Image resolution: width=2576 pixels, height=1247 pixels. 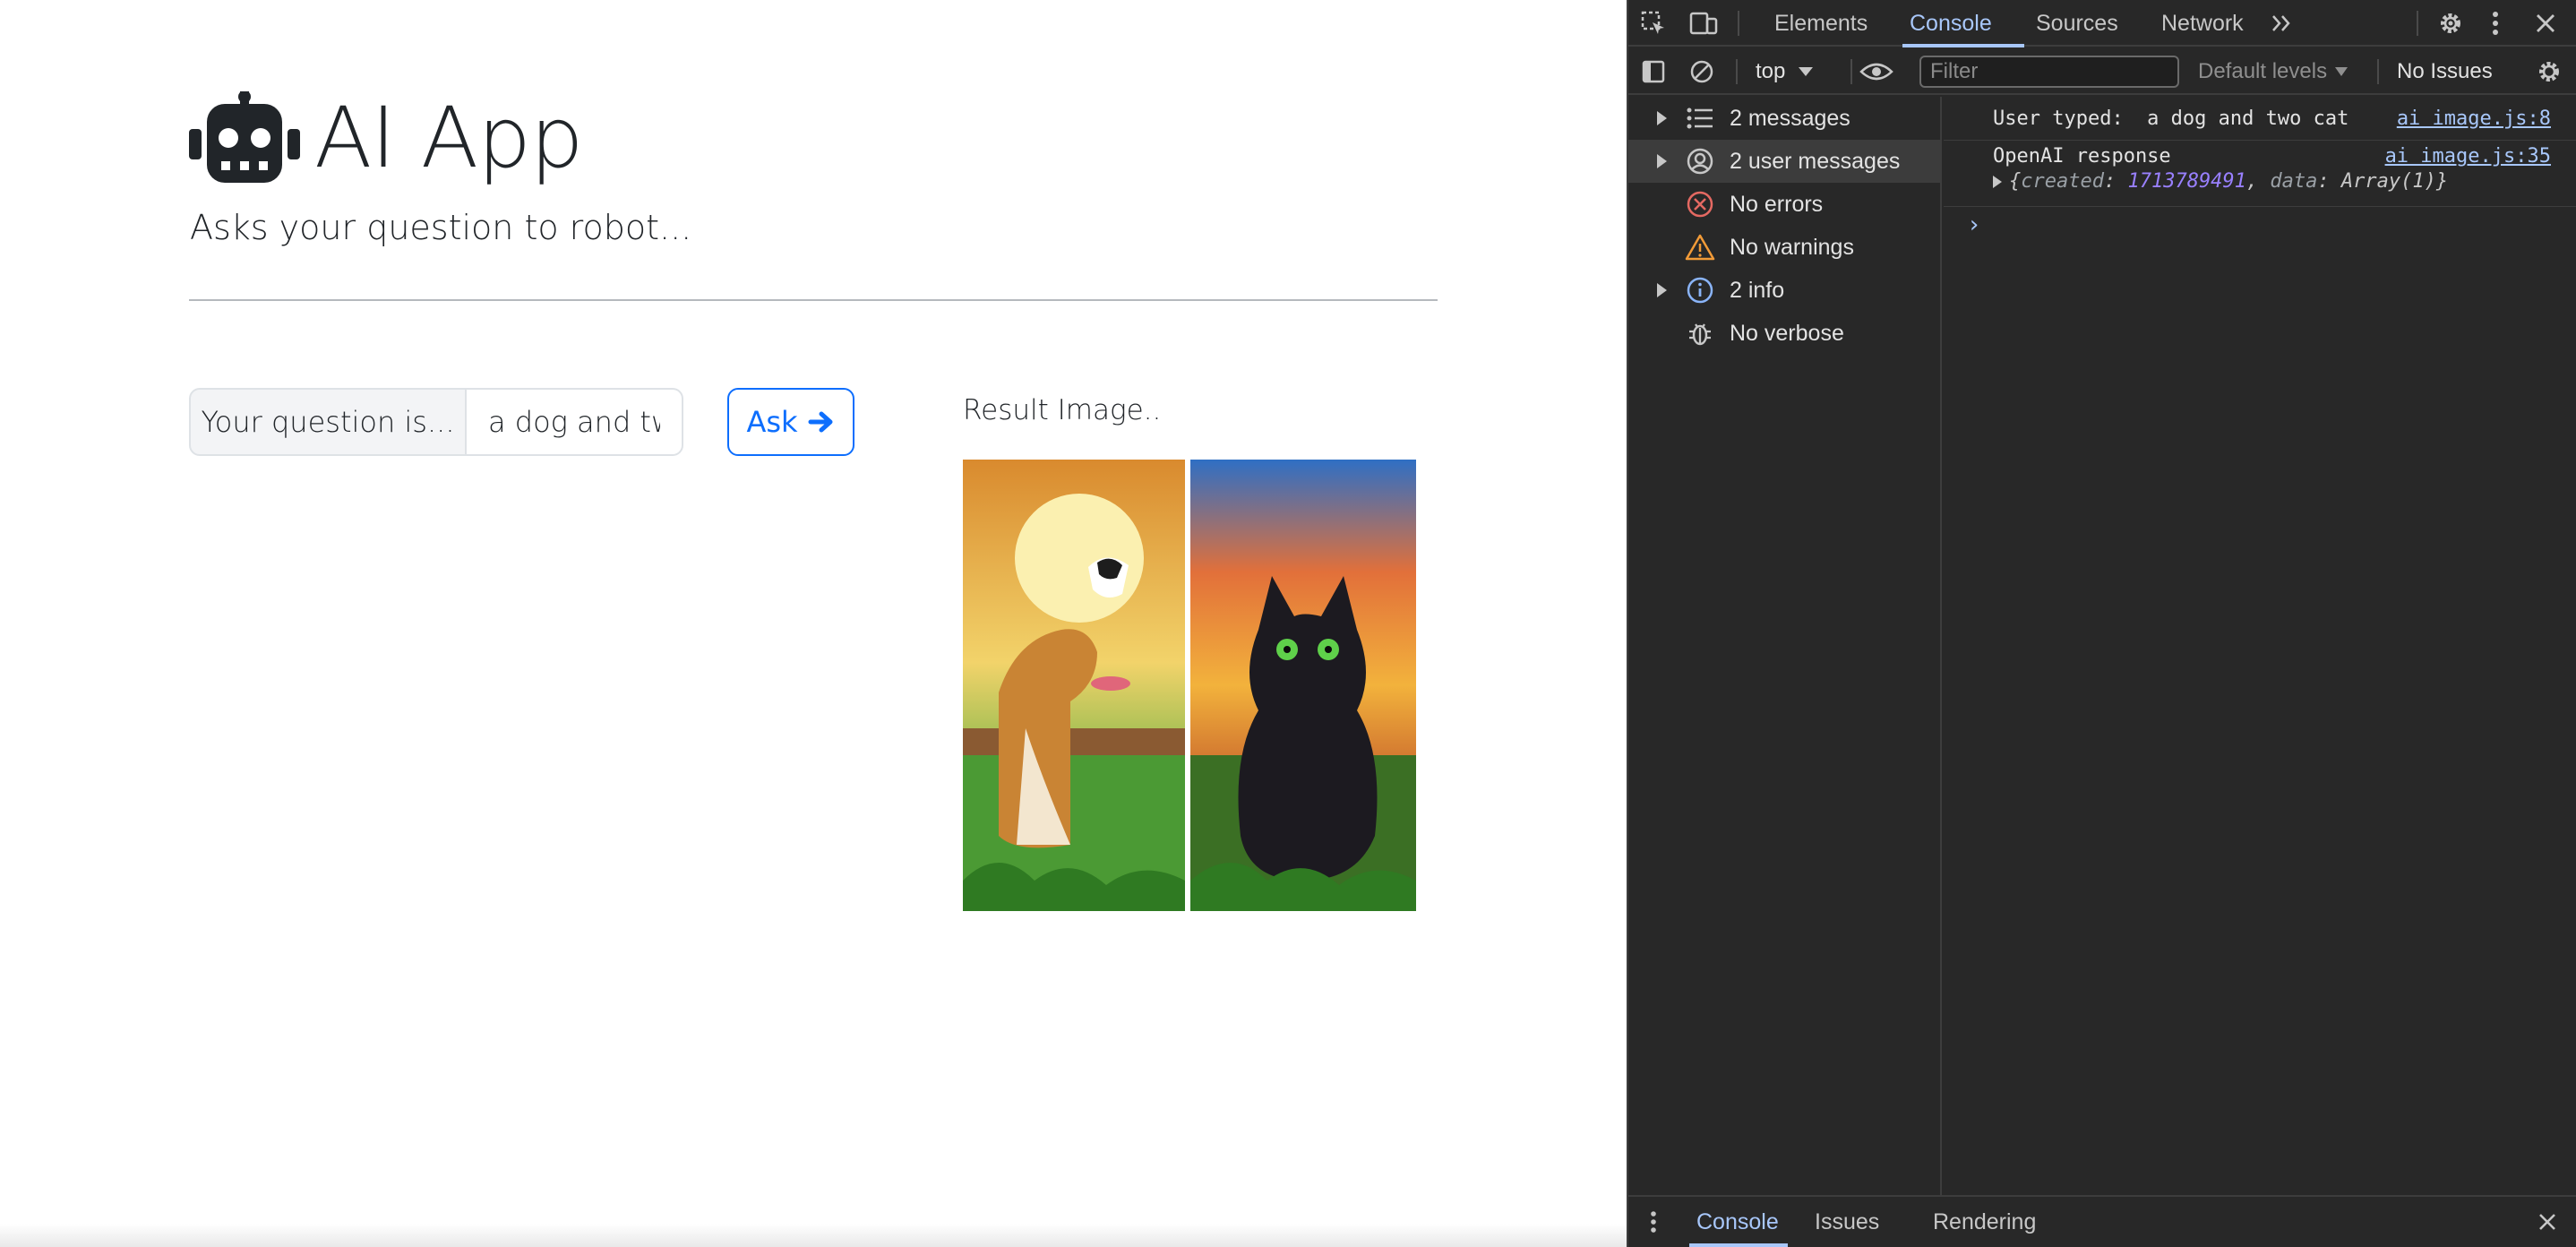 What do you see at coordinates (2082, 156) in the screenshot?
I see `log-message: OpenAI response` at bounding box center [2082, 156].